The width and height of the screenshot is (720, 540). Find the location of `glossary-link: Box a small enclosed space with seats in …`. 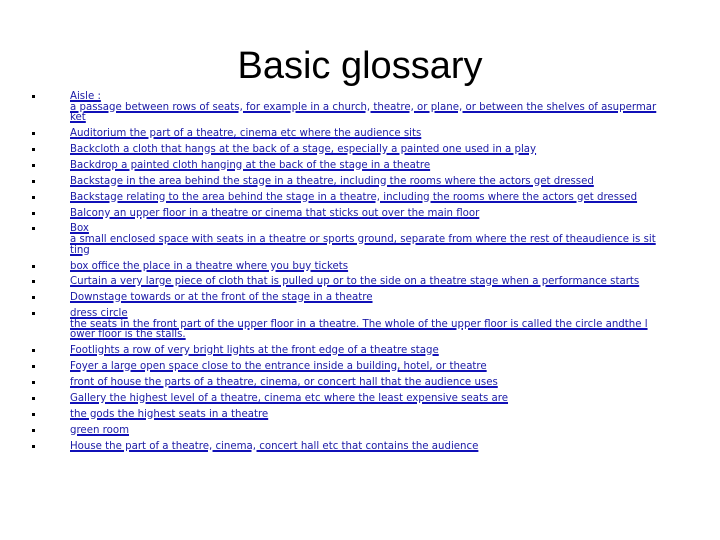

glossary-link: Box a small enclosed space with seats in … is located at coordinates (378, 240).